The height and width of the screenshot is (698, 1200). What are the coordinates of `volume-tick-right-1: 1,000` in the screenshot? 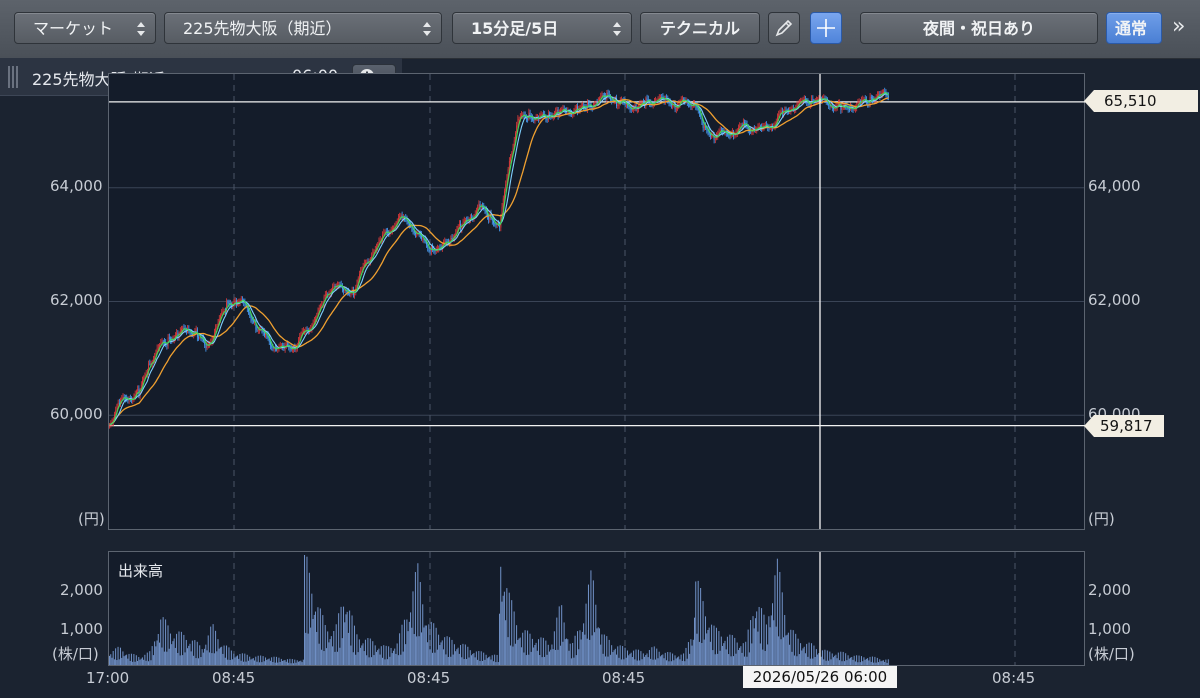 It's located at (1109, 629).